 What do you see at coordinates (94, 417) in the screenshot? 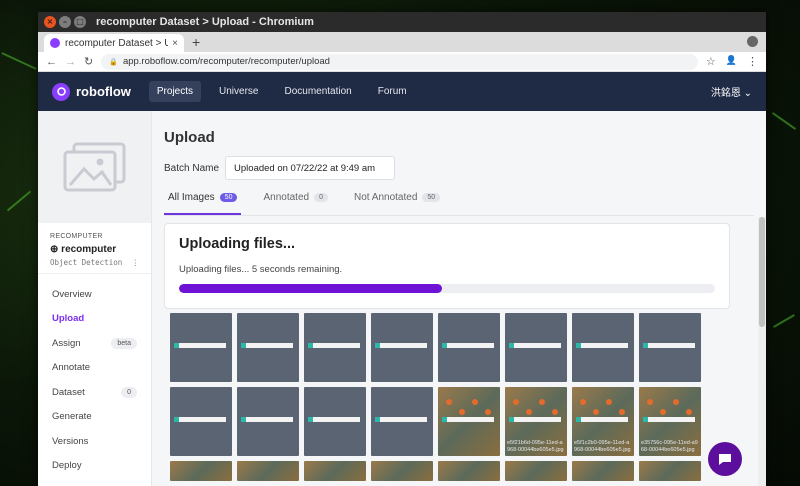
I see `sidebar-item-generate: Generate` at bounding box center [94, 417].